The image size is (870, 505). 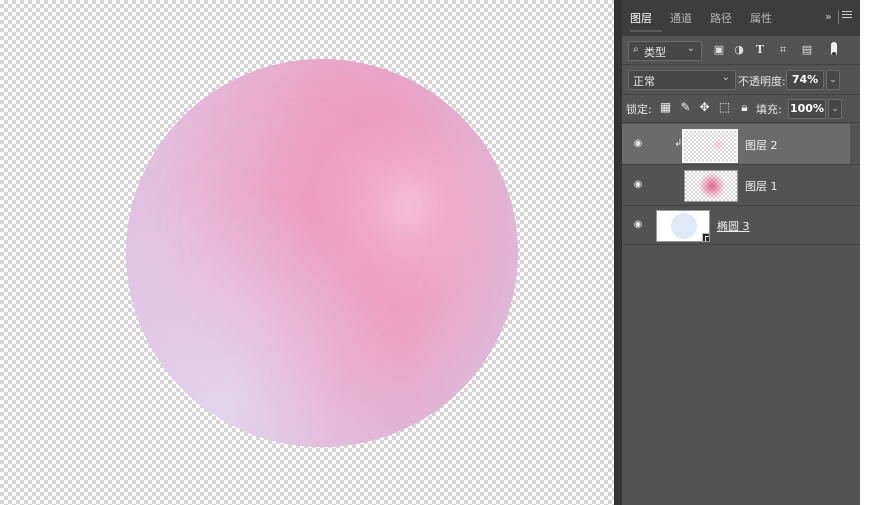 I want to click on lock-artboard-icon: ⬚, so click(x=724, y=107).